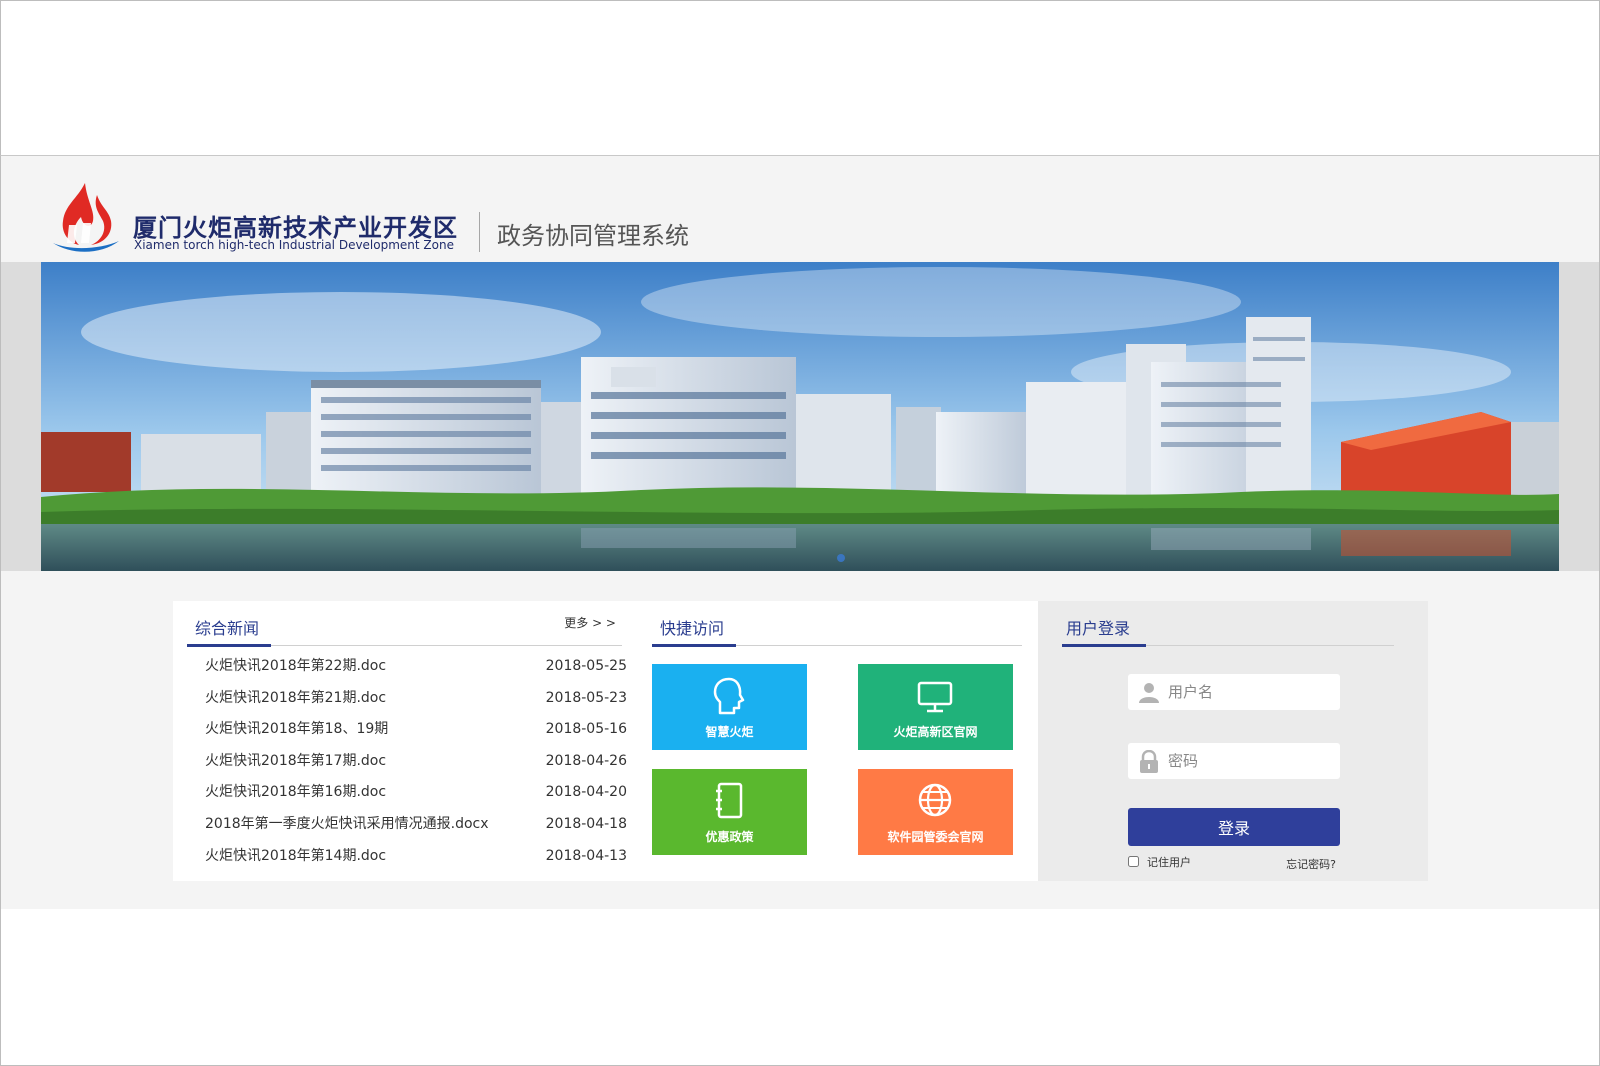 The image size is (1600, 1066). I want to click on news-item-date: 2018-05-23, so click(586, 697).